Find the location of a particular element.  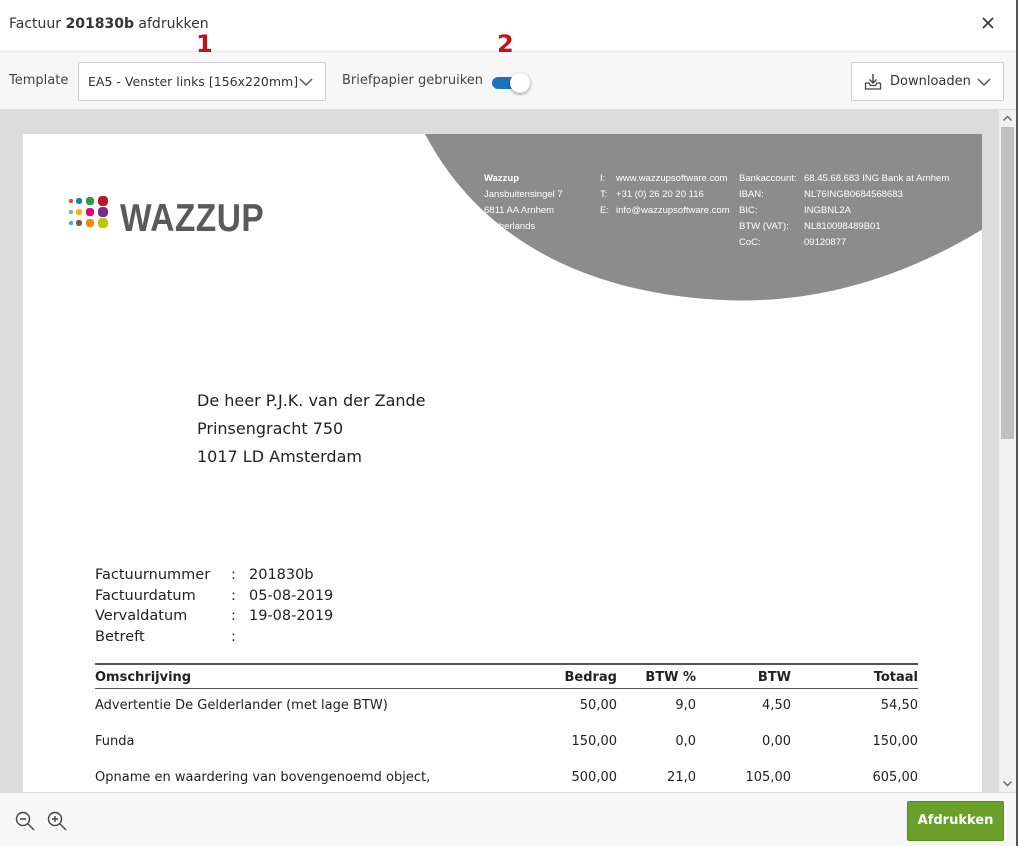

meta-value: 201830b is located at coordinates (281, 575).